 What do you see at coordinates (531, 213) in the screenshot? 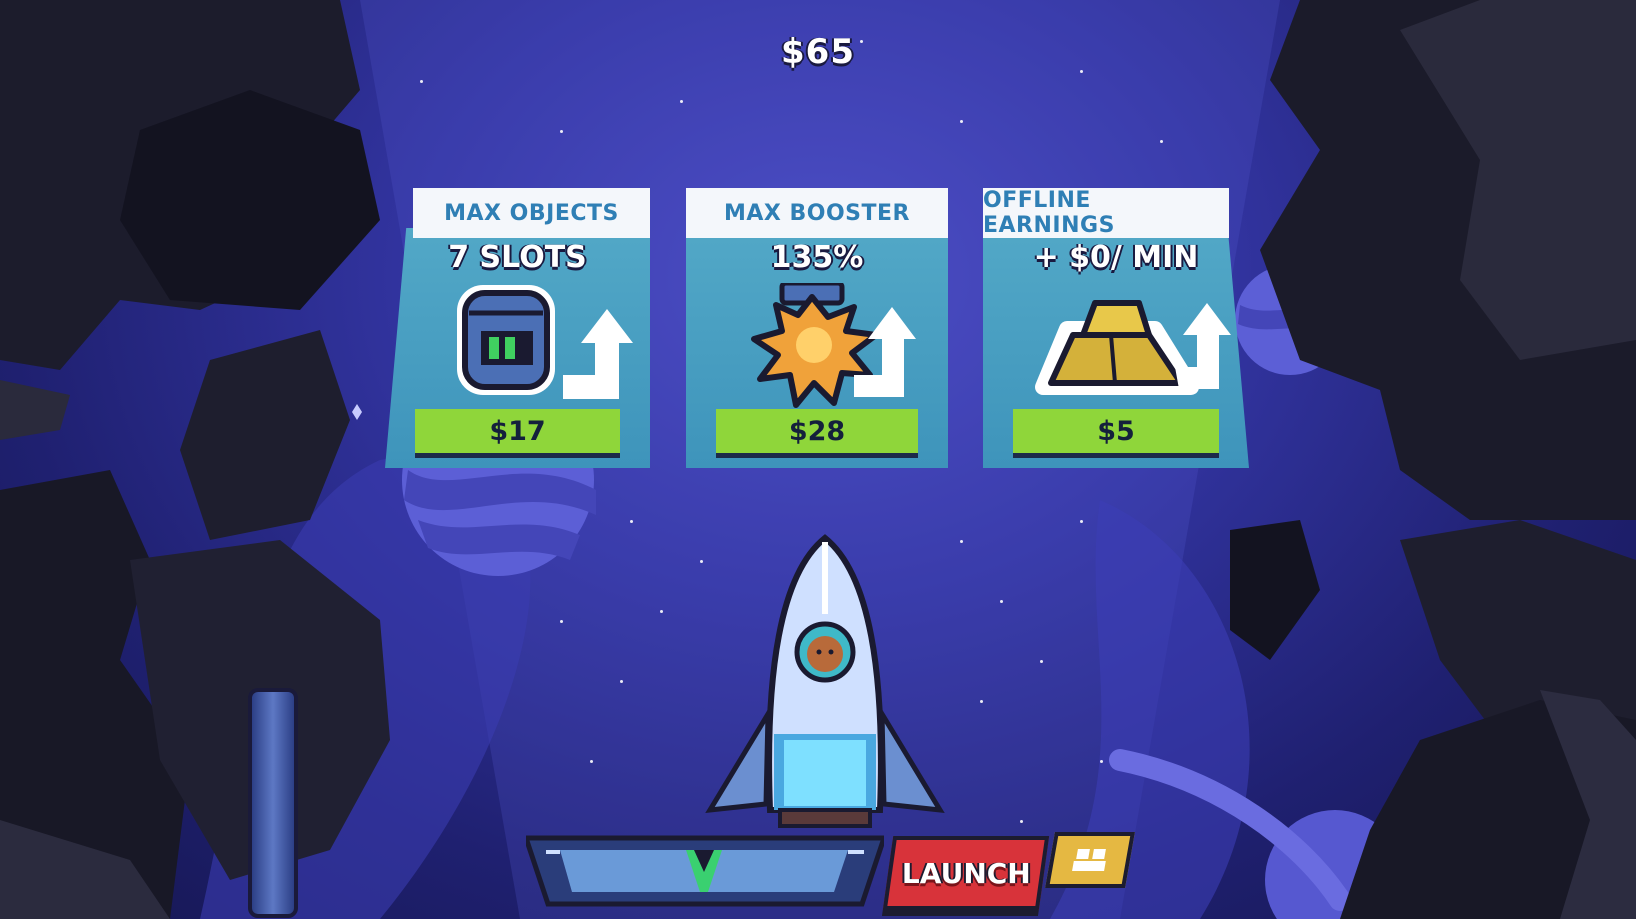
I see `card-title: MAX OBJECTS` at bounding box center [531, 213].